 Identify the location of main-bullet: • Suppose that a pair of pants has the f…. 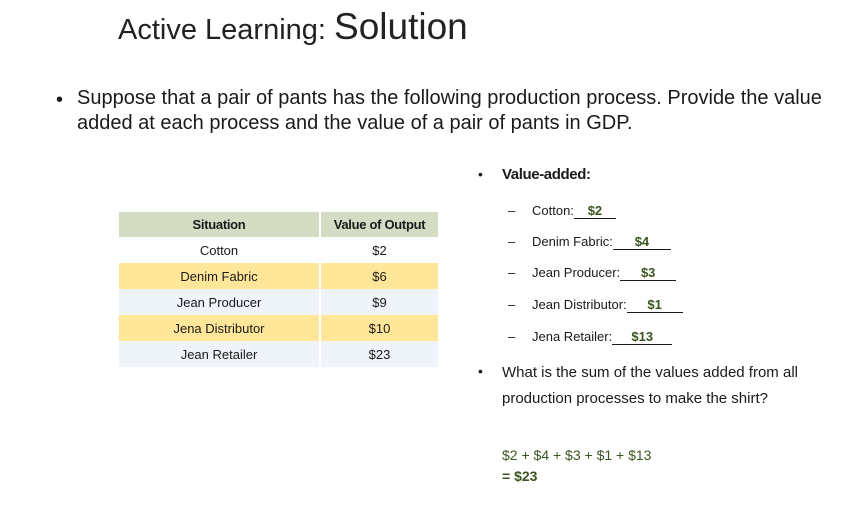
(451, 111).